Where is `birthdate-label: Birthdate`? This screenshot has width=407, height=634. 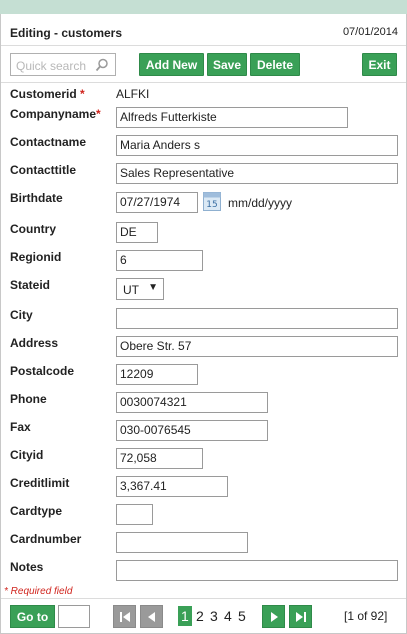 birthdate-label: Birthdate is located at coordinates (36, 198).